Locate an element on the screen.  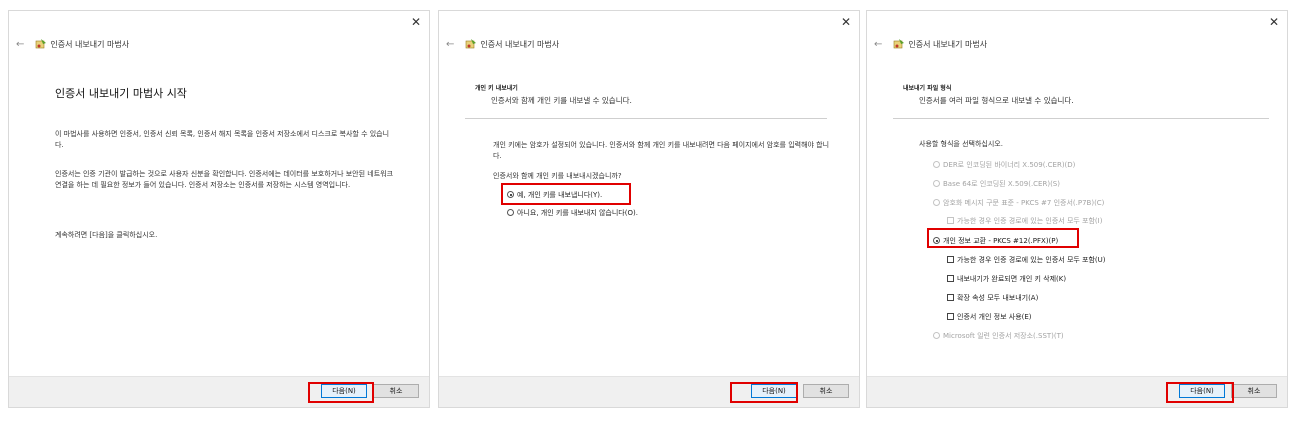
format-sst-option: Microsoft 일련 인증서 저장소(.SST)(T) is located at coordinates (998, 335).